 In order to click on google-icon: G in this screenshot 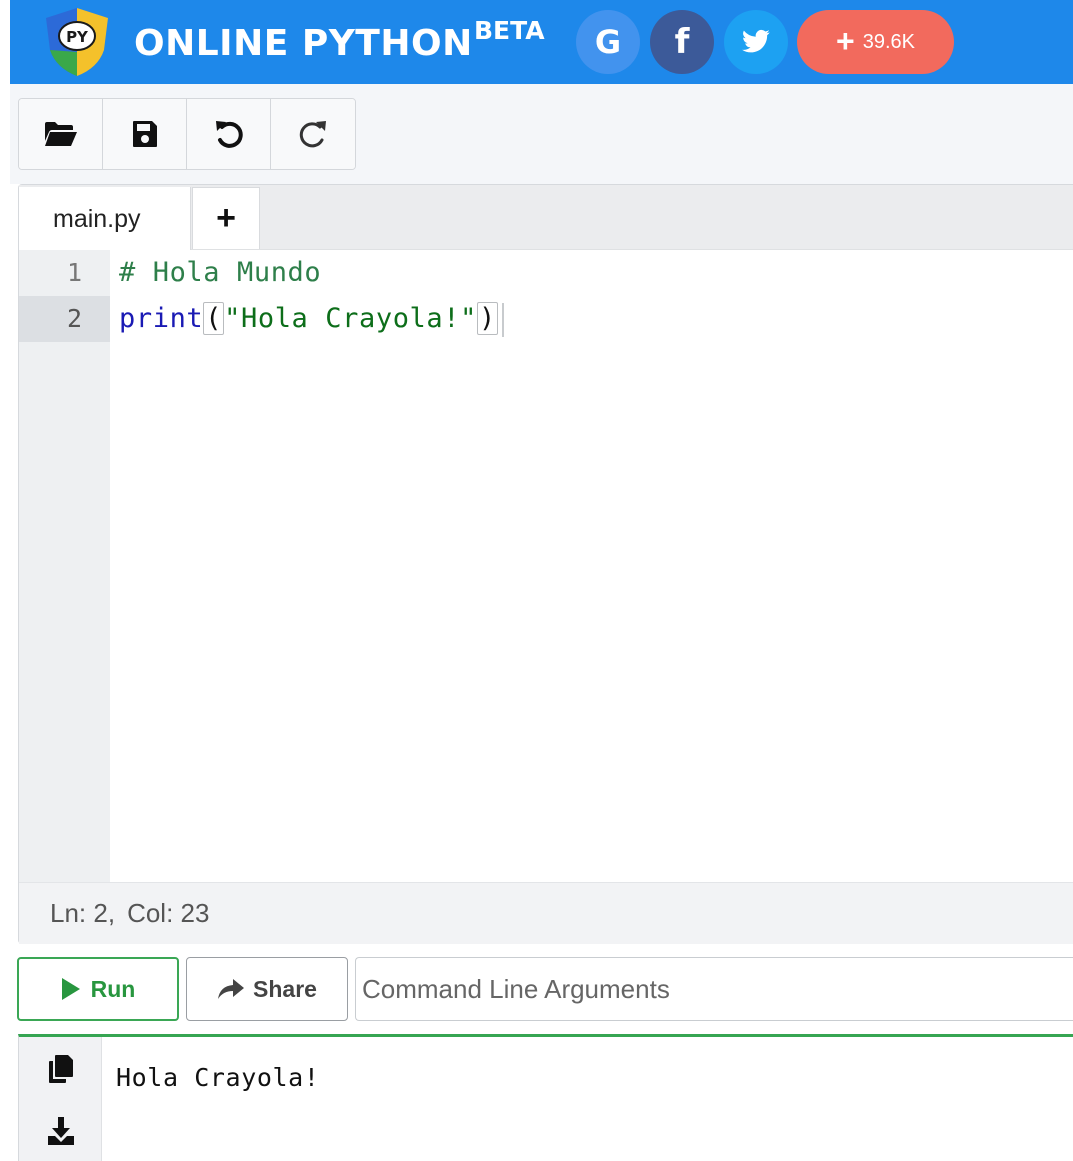, I will do `click(608, 42)`.